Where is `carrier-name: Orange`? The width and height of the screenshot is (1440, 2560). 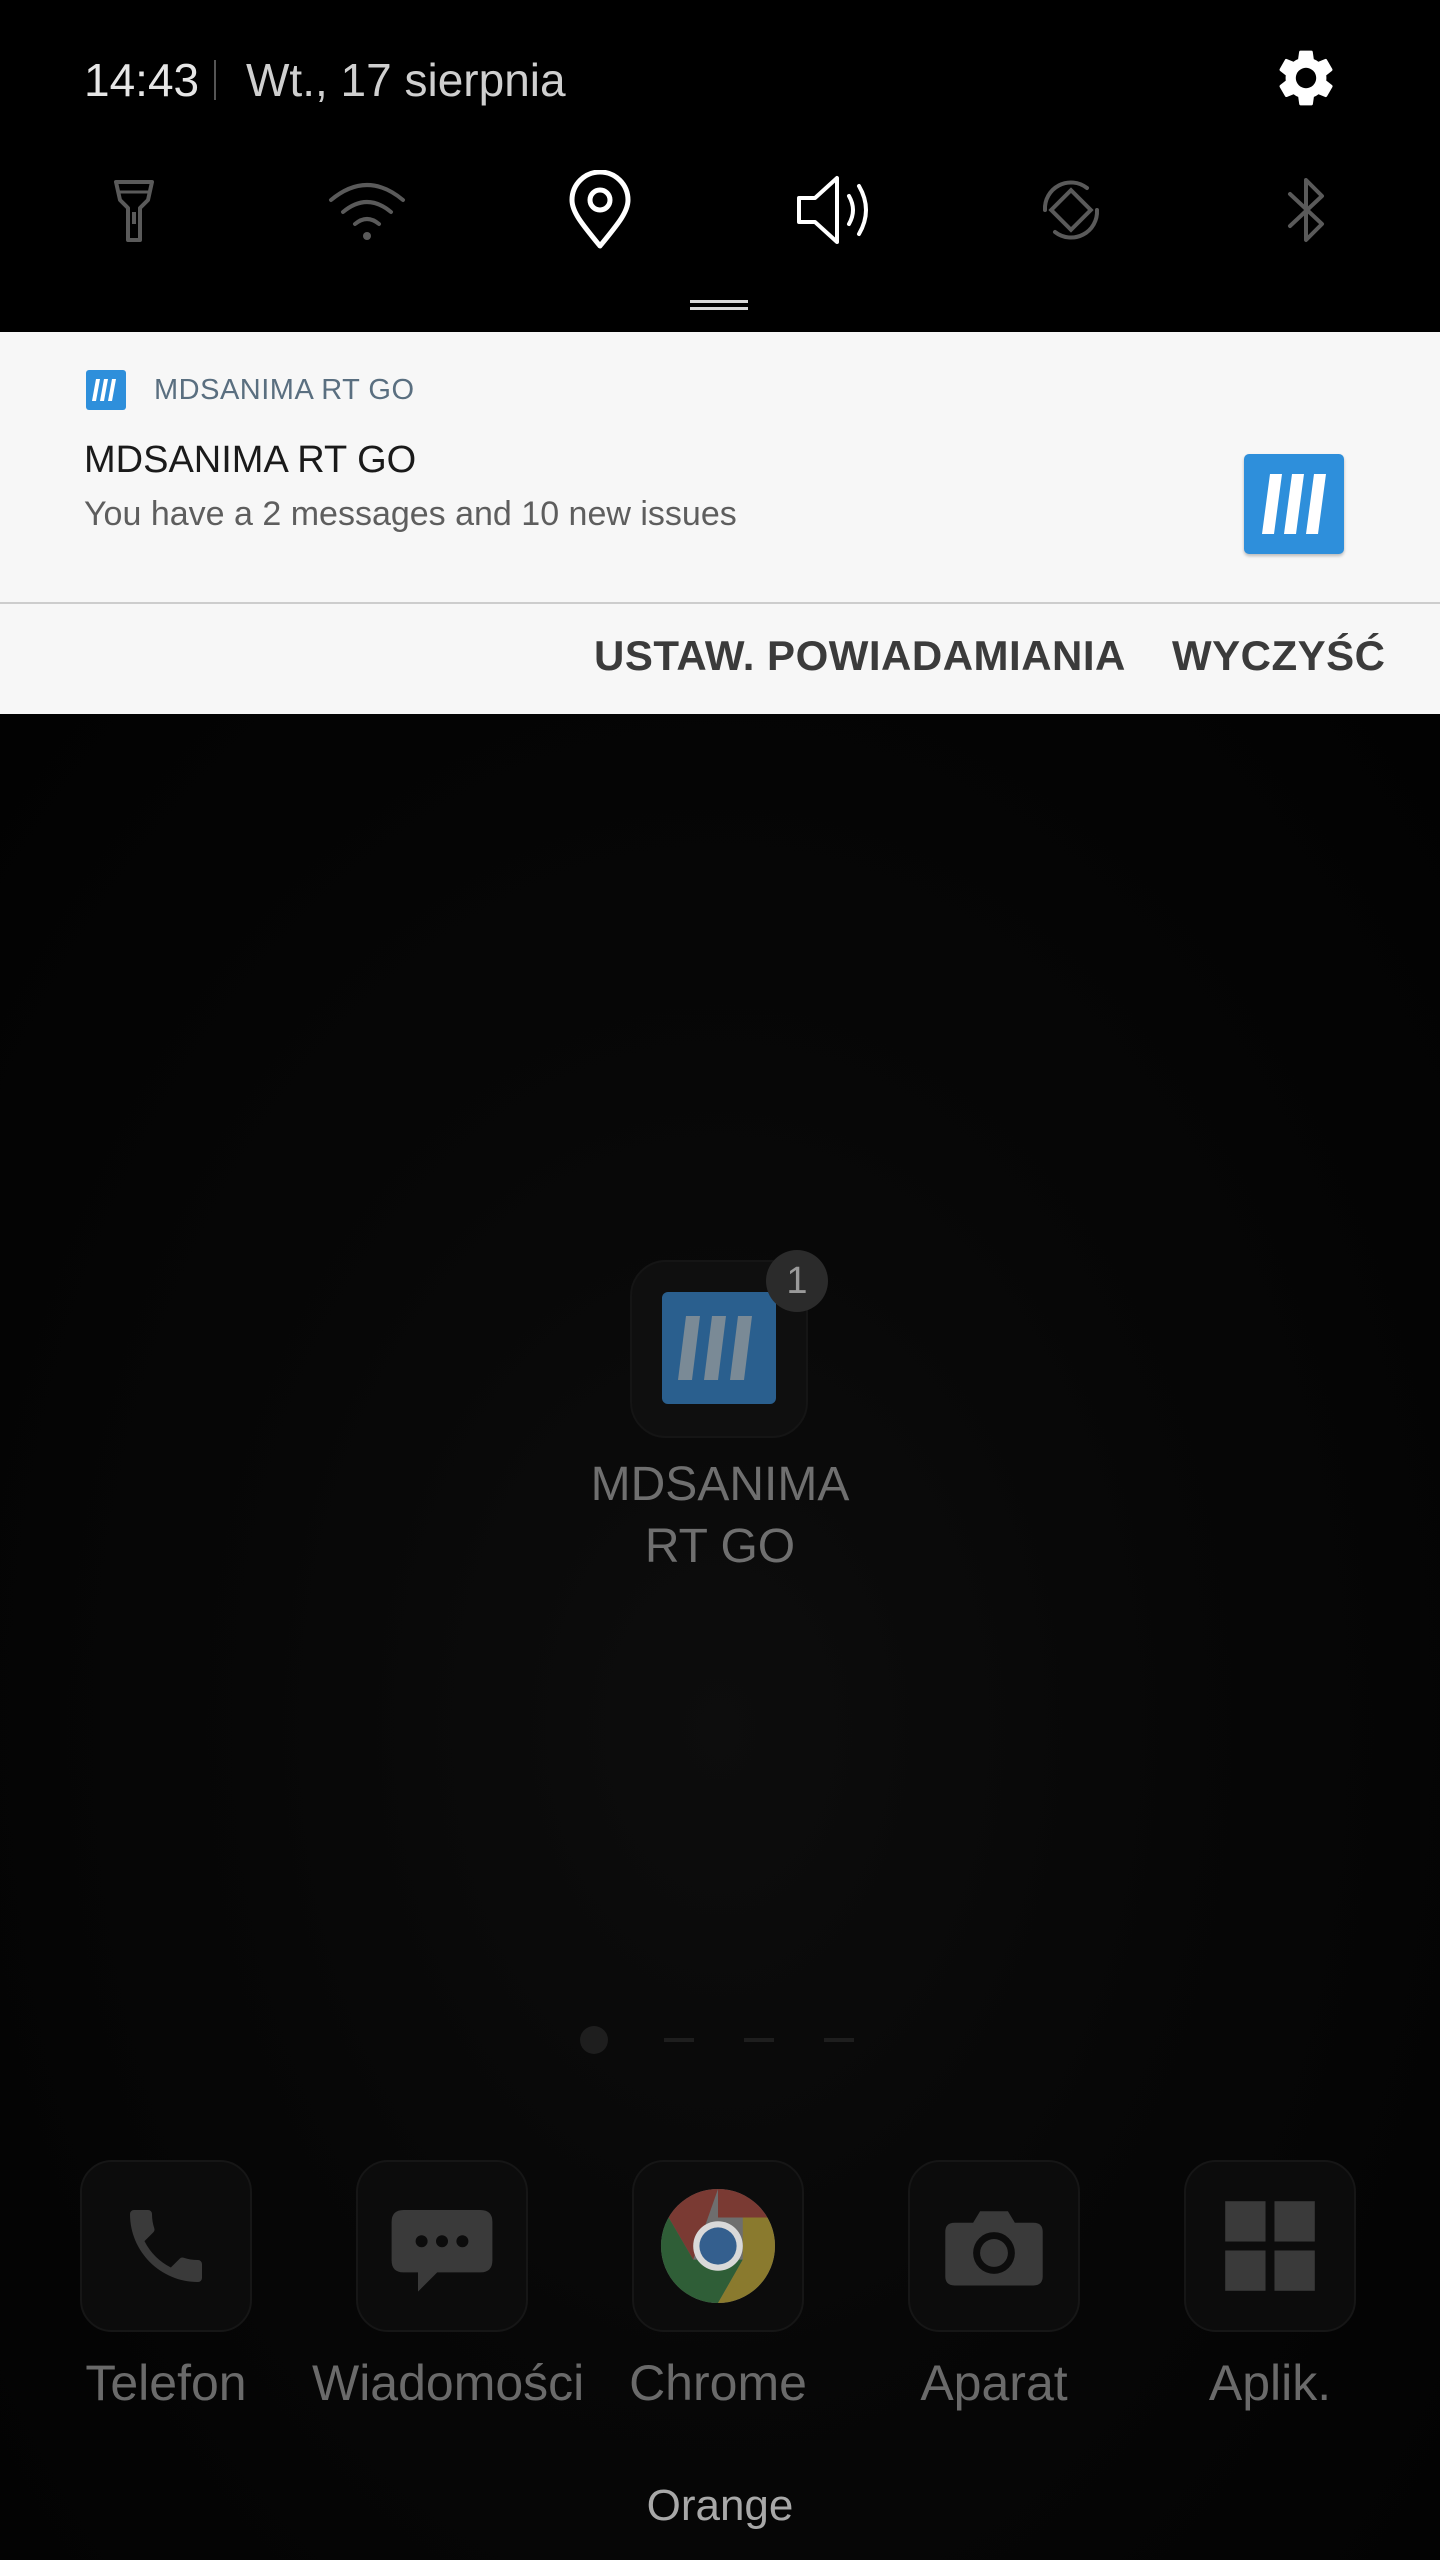 carrier-name: Orange is located at coordinates (720, 2505).